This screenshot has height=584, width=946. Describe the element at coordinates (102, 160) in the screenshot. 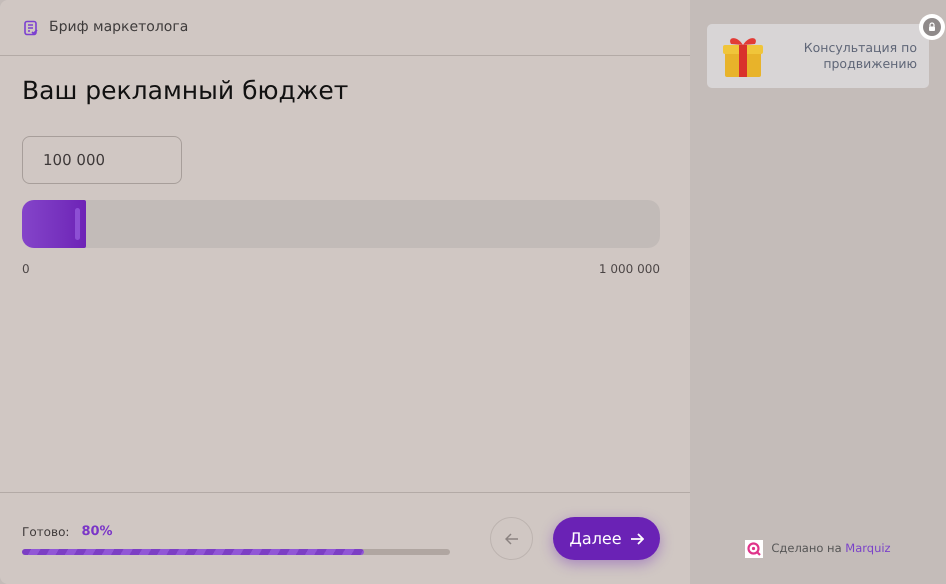

I see `budget-input-field: 100 000` at that location.